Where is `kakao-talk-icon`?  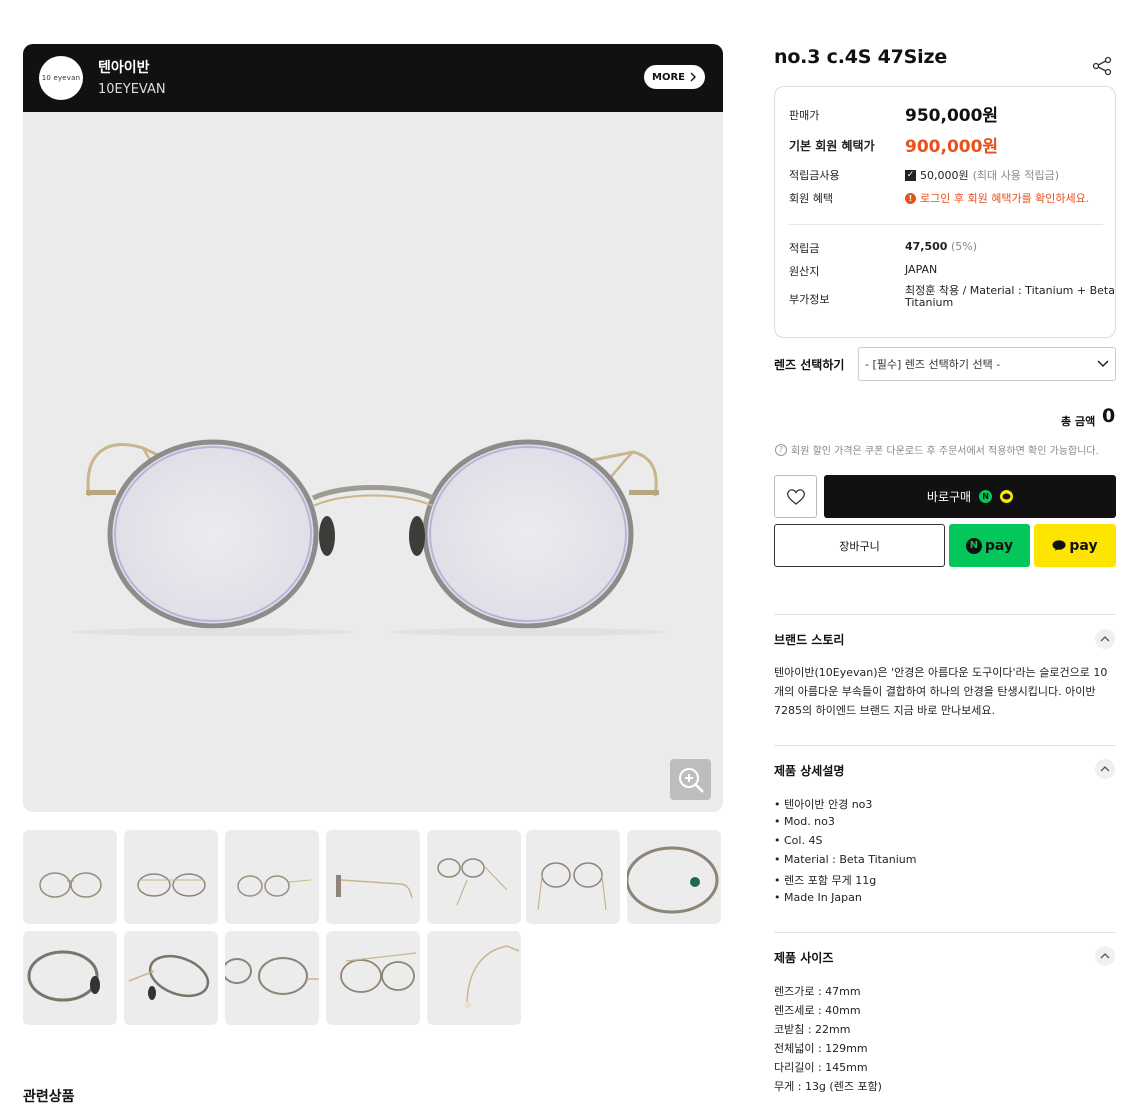 kakao-talk-icon is located at coordinates (1007, 496).